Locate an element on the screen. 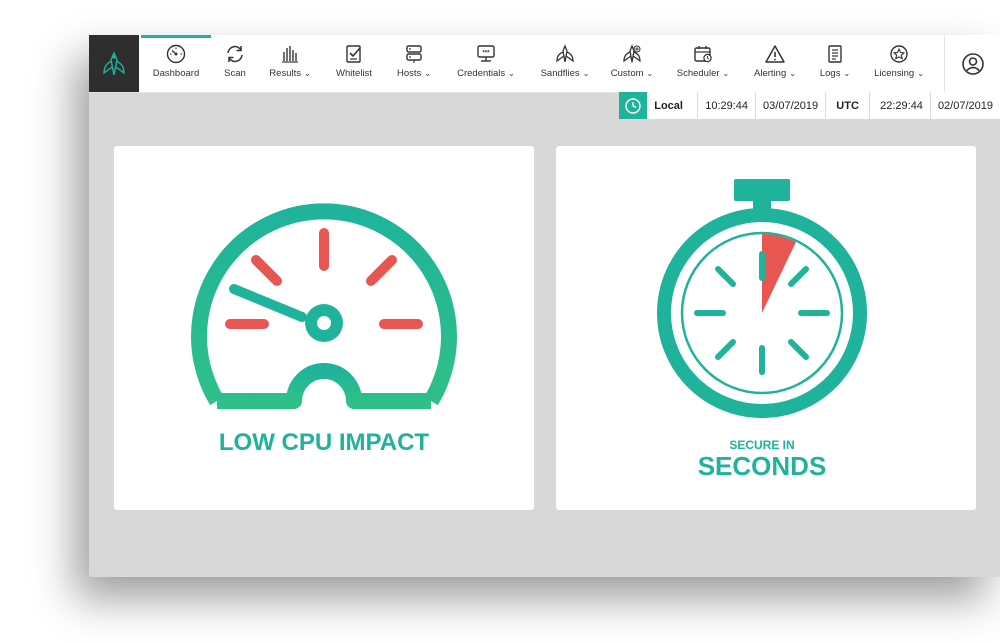 The image size is (1000, 643). nav-alerting: Alerting ⌄ is located at coordinates (775, 63).